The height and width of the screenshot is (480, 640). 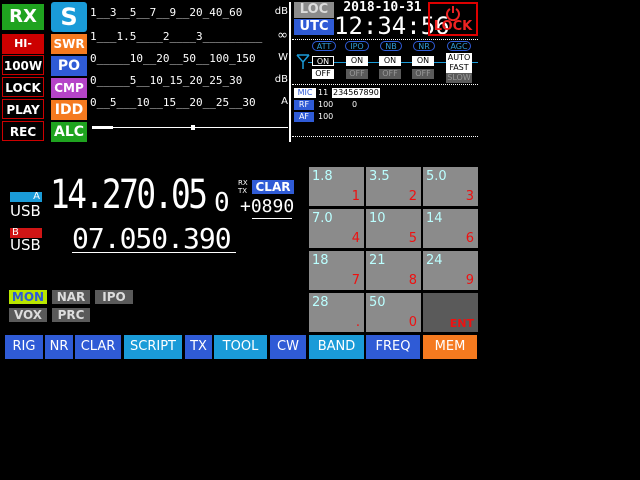 I want to click on keypad-band-label: 10, so click(x=377, y=218).